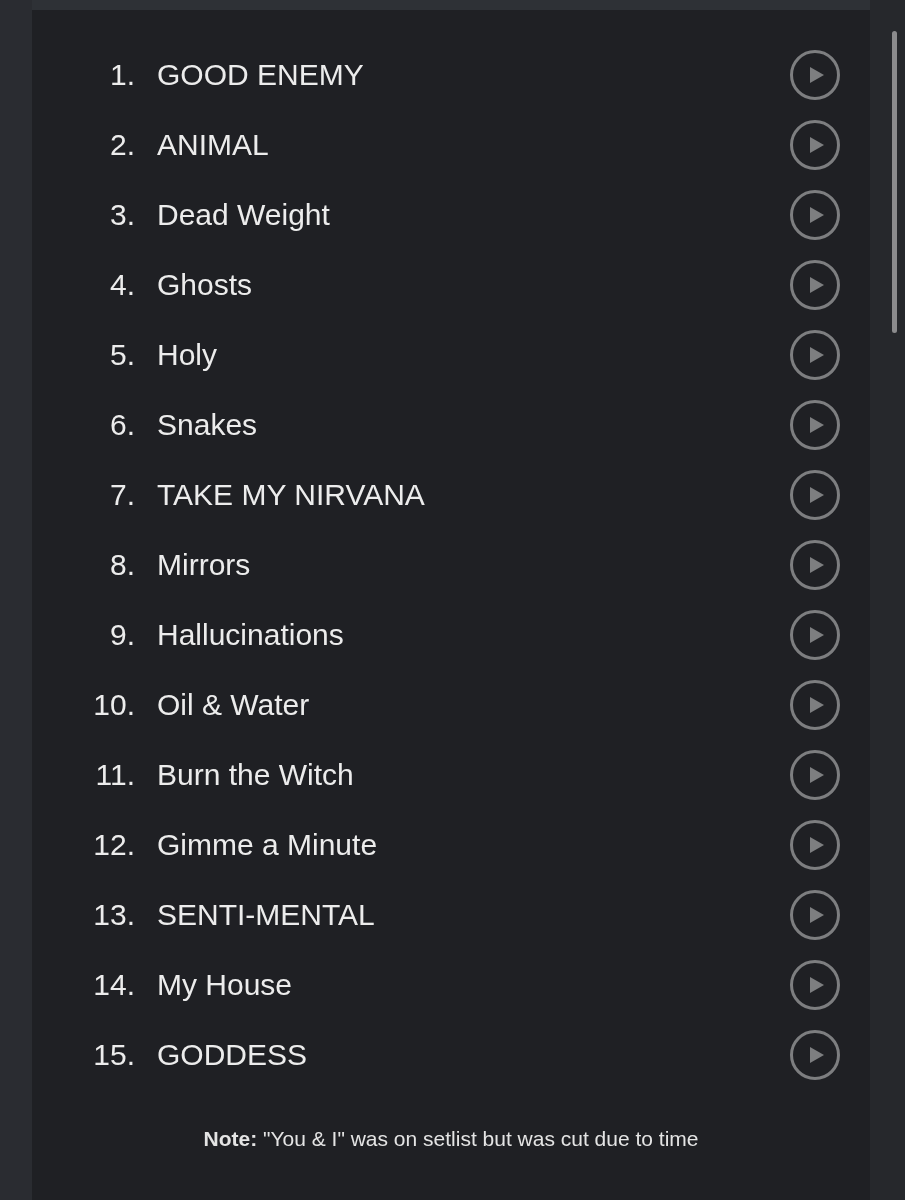 The image size is (905, 1200). What do you see at coordinates (187, 355) in the screenshot?
I see `track-title: Holy` at bounding box center [187, 355].